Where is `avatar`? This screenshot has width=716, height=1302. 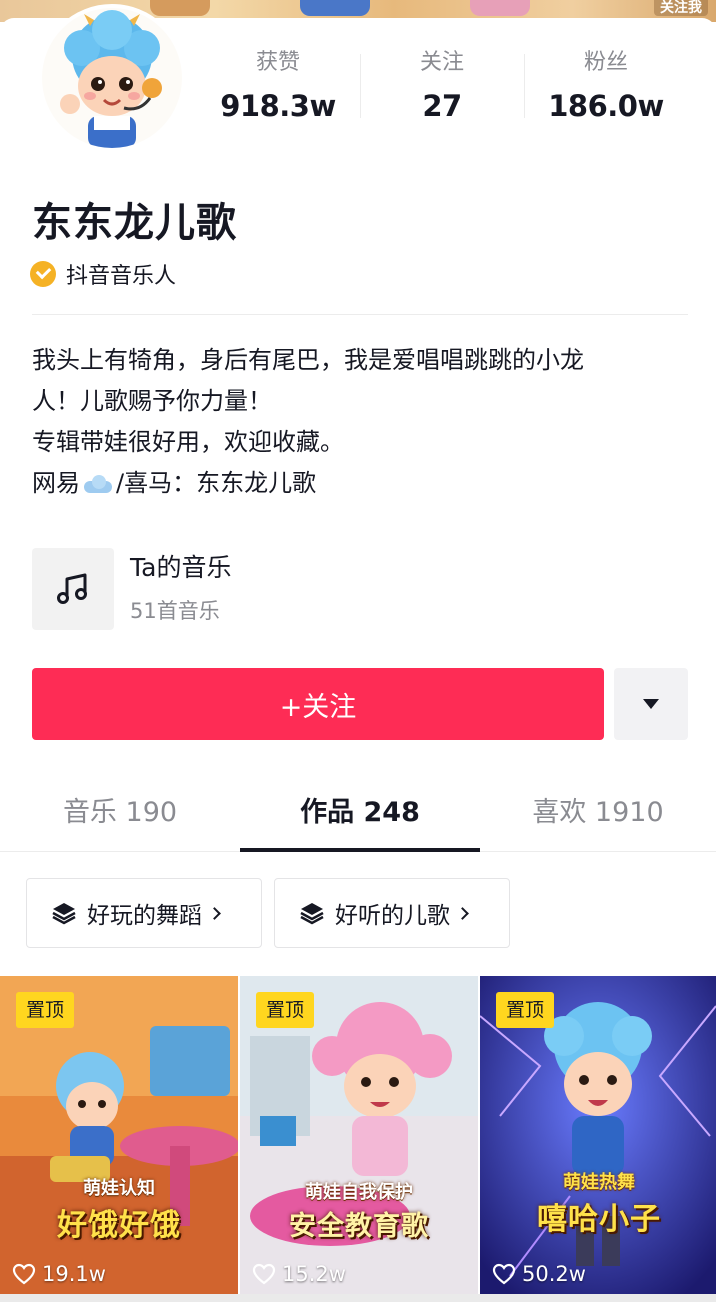
avatar is located at coordinates (112, 78).